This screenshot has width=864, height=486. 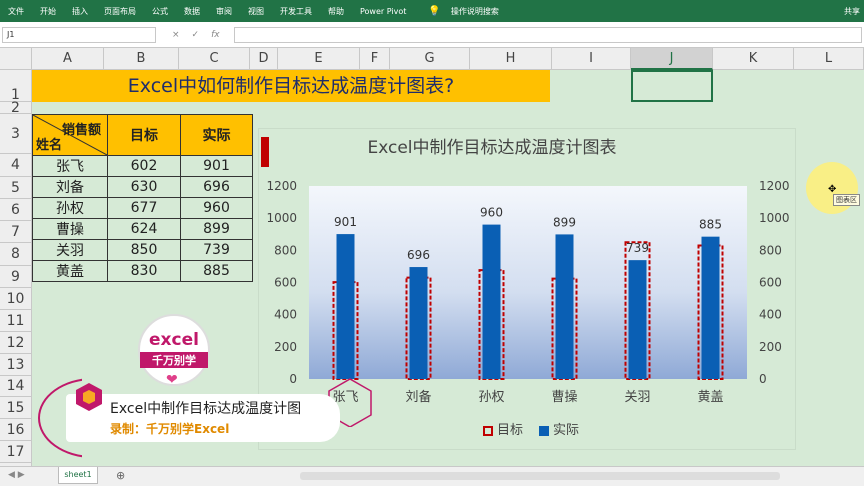 I want to click on row-header-5: 5, so click(x=16, y=188).